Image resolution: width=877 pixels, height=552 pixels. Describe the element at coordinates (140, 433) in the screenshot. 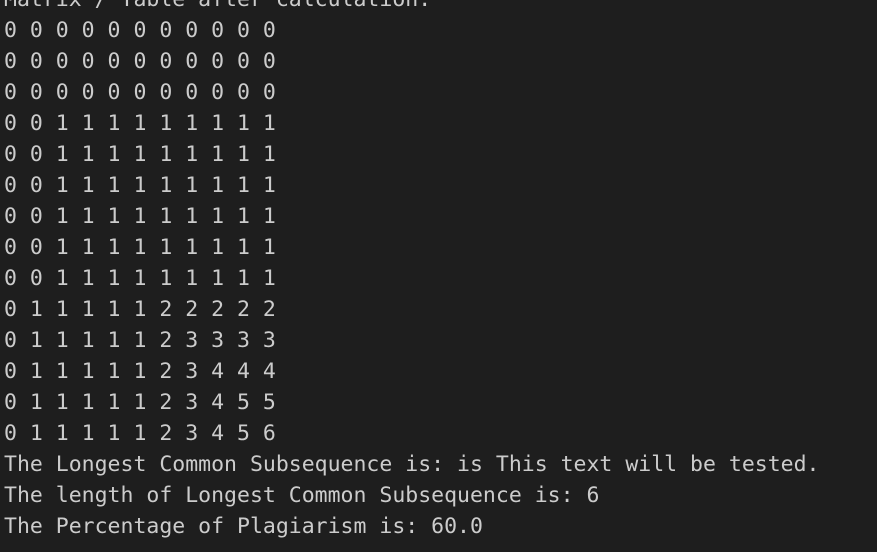

I see `matrix-row: 0 1 1 1 1 1 2 3 4 5 6` at that location.